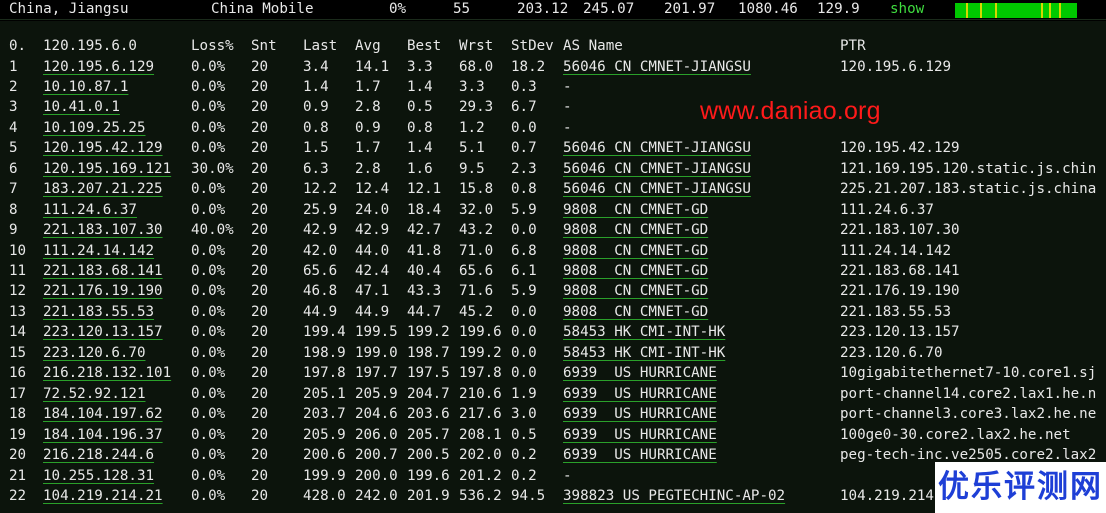 This screenshot has width=1106, height=513. I want to click on ptr-value: 100ge0-30.core2.lax2.he.net, so click(955, 434).